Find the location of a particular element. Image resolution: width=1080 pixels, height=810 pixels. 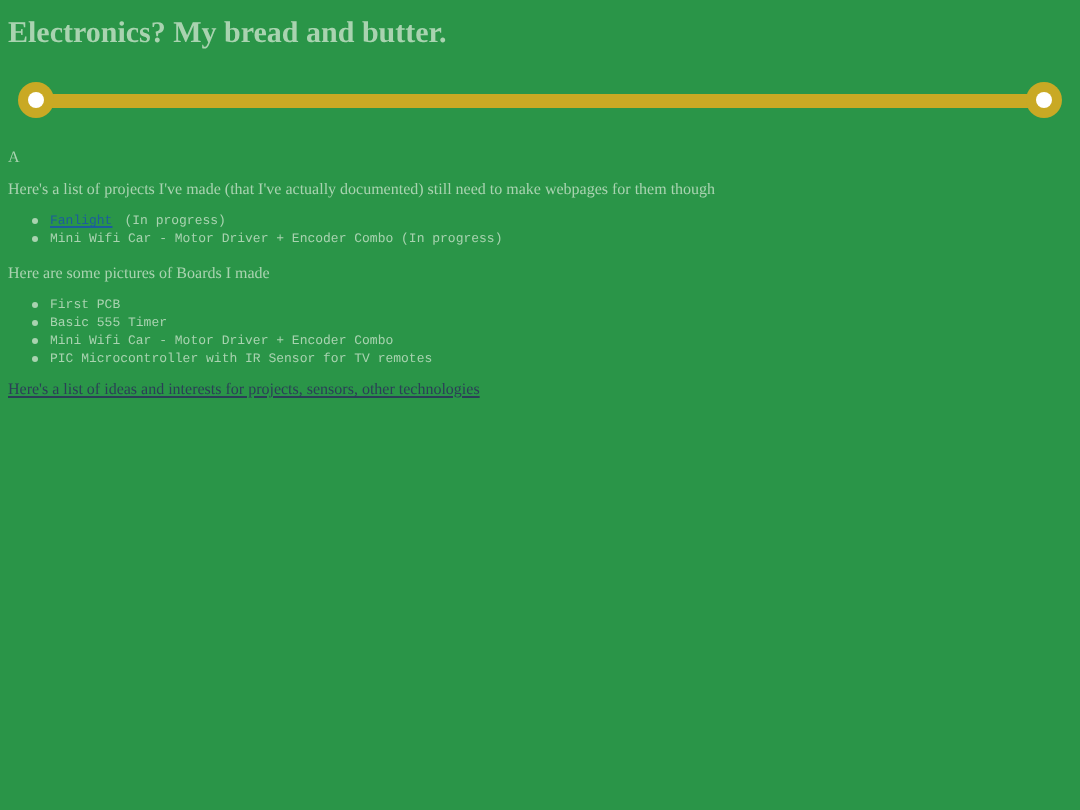

intro-text: A is located at coordinates (15, 158).